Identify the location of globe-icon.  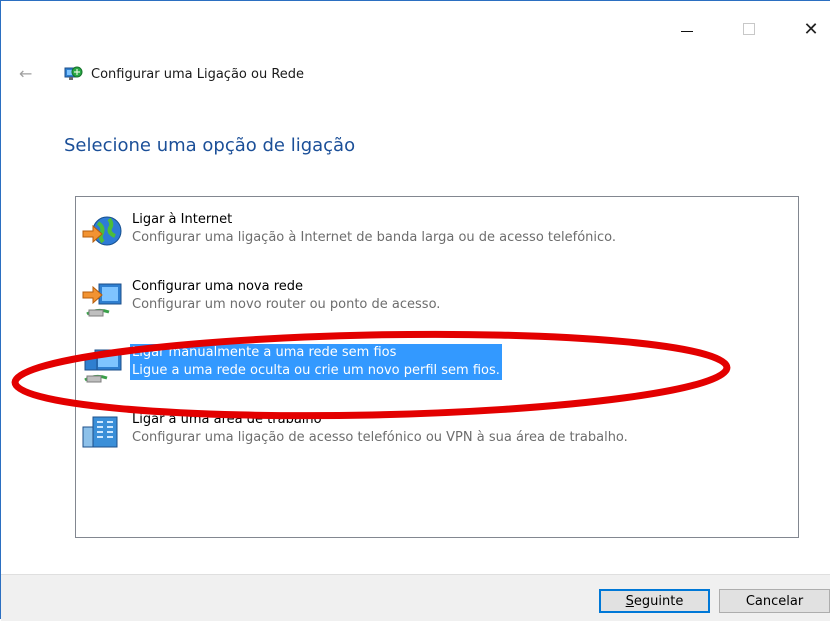
(102, 231).